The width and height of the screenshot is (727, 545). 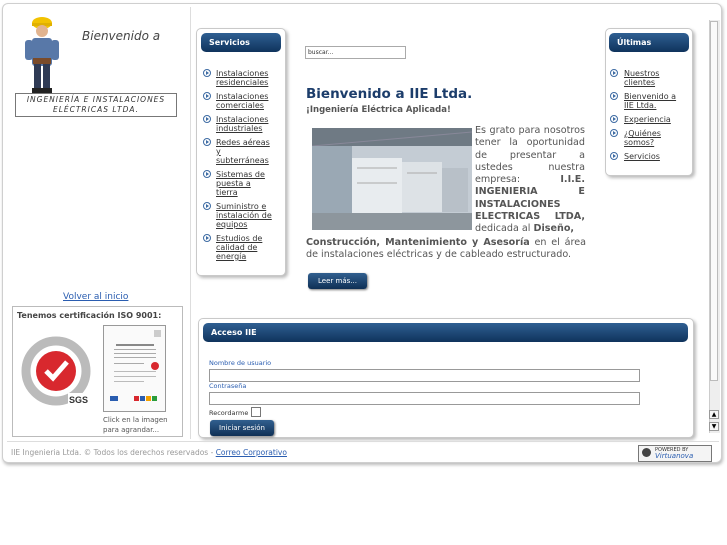 What do you see at coordinates (238, 151) in the screenshot?
I see `service-item-redes: Redes aéreas y subterráneas` at bounding box center [238, 151].